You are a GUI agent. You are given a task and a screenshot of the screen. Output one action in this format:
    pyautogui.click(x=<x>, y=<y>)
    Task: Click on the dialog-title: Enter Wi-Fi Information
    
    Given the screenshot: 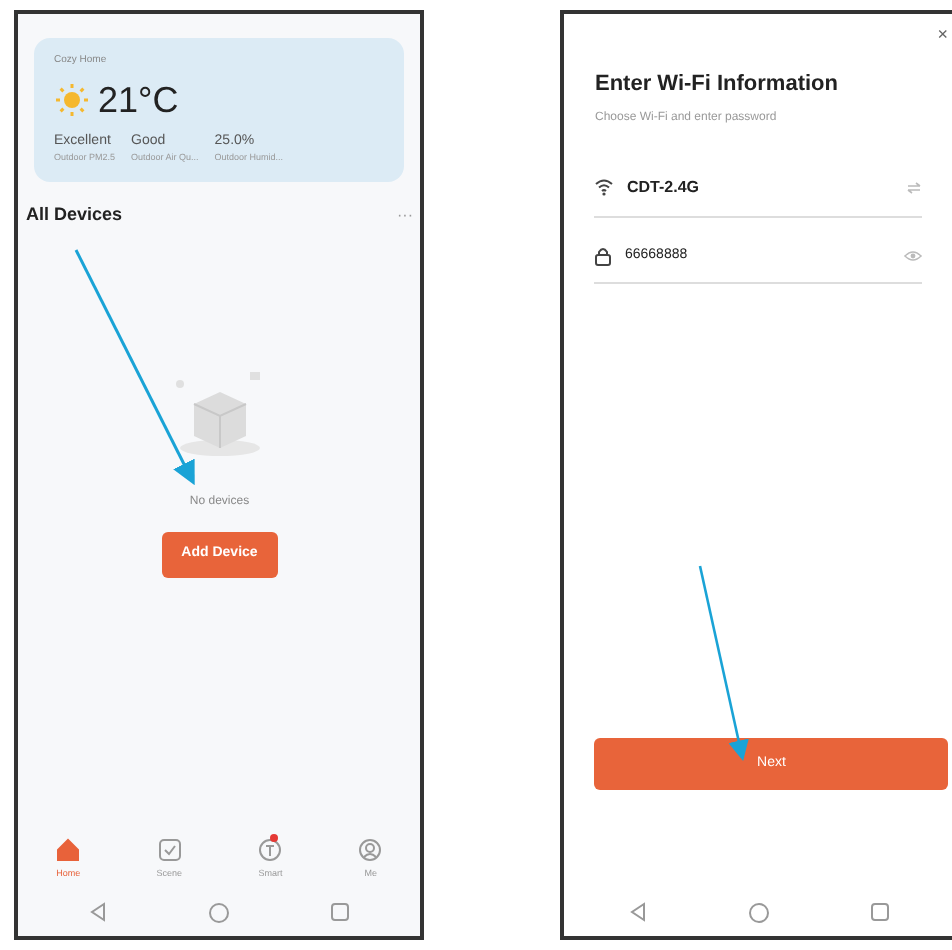 What is the action you would take?
    pyautogui.click(x=717, y=85)
    